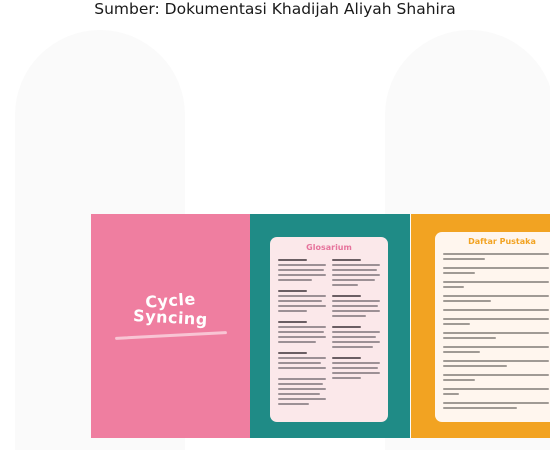  What do you see at coordinates (329, 247) in the screenshot?
I see `glossary-title: Glosarium` at bounding box center [329, 247].